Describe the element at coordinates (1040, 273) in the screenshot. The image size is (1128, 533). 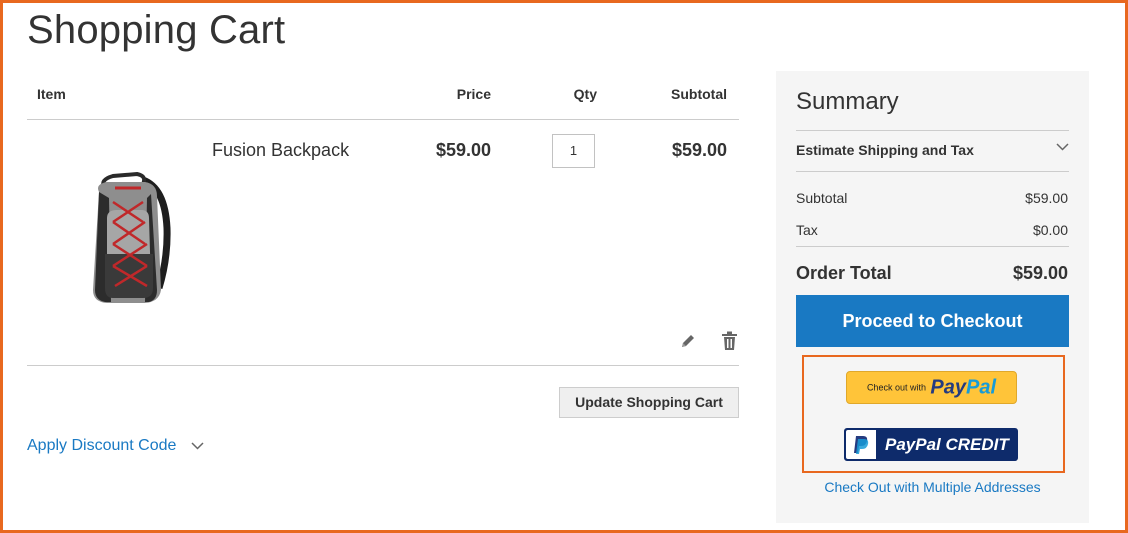
I see `order-total-value: $59.00` at that location.